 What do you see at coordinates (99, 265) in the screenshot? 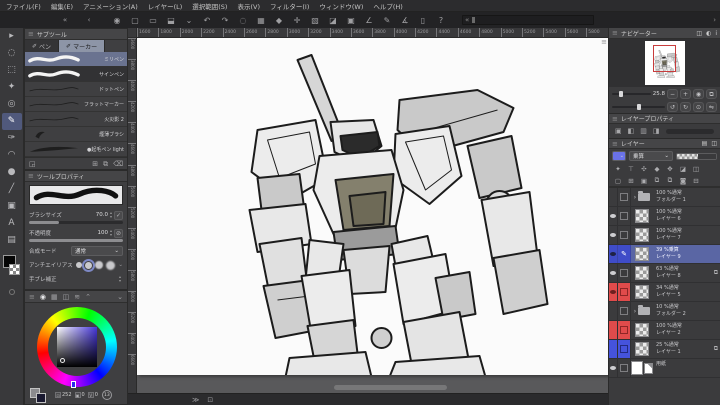
I see `antialias-middle` at bounding box center [99, 265].